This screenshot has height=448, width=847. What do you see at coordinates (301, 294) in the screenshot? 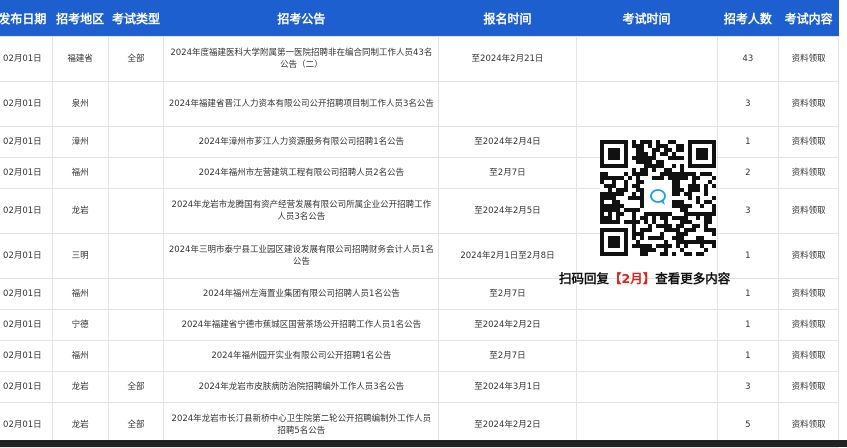
I see `cell-title: 2024年福州左海置业集团有限公司招聘人员1名公告` at bounding box center [301, 294].